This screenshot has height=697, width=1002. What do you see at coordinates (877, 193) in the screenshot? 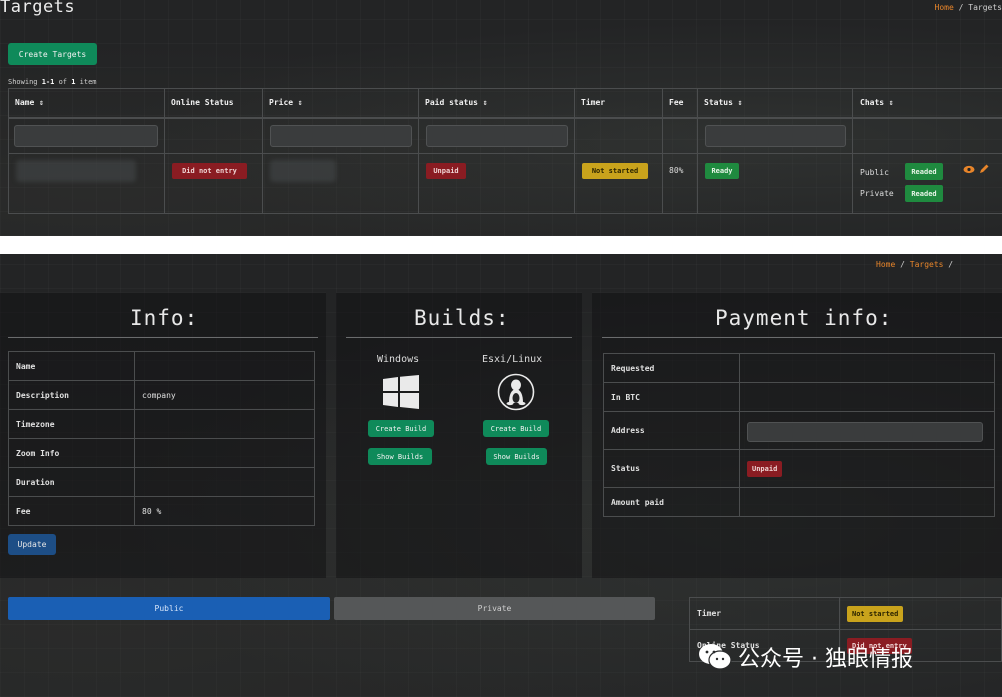
I see `chat-private-label: Private` at bounding box center [877, 193].